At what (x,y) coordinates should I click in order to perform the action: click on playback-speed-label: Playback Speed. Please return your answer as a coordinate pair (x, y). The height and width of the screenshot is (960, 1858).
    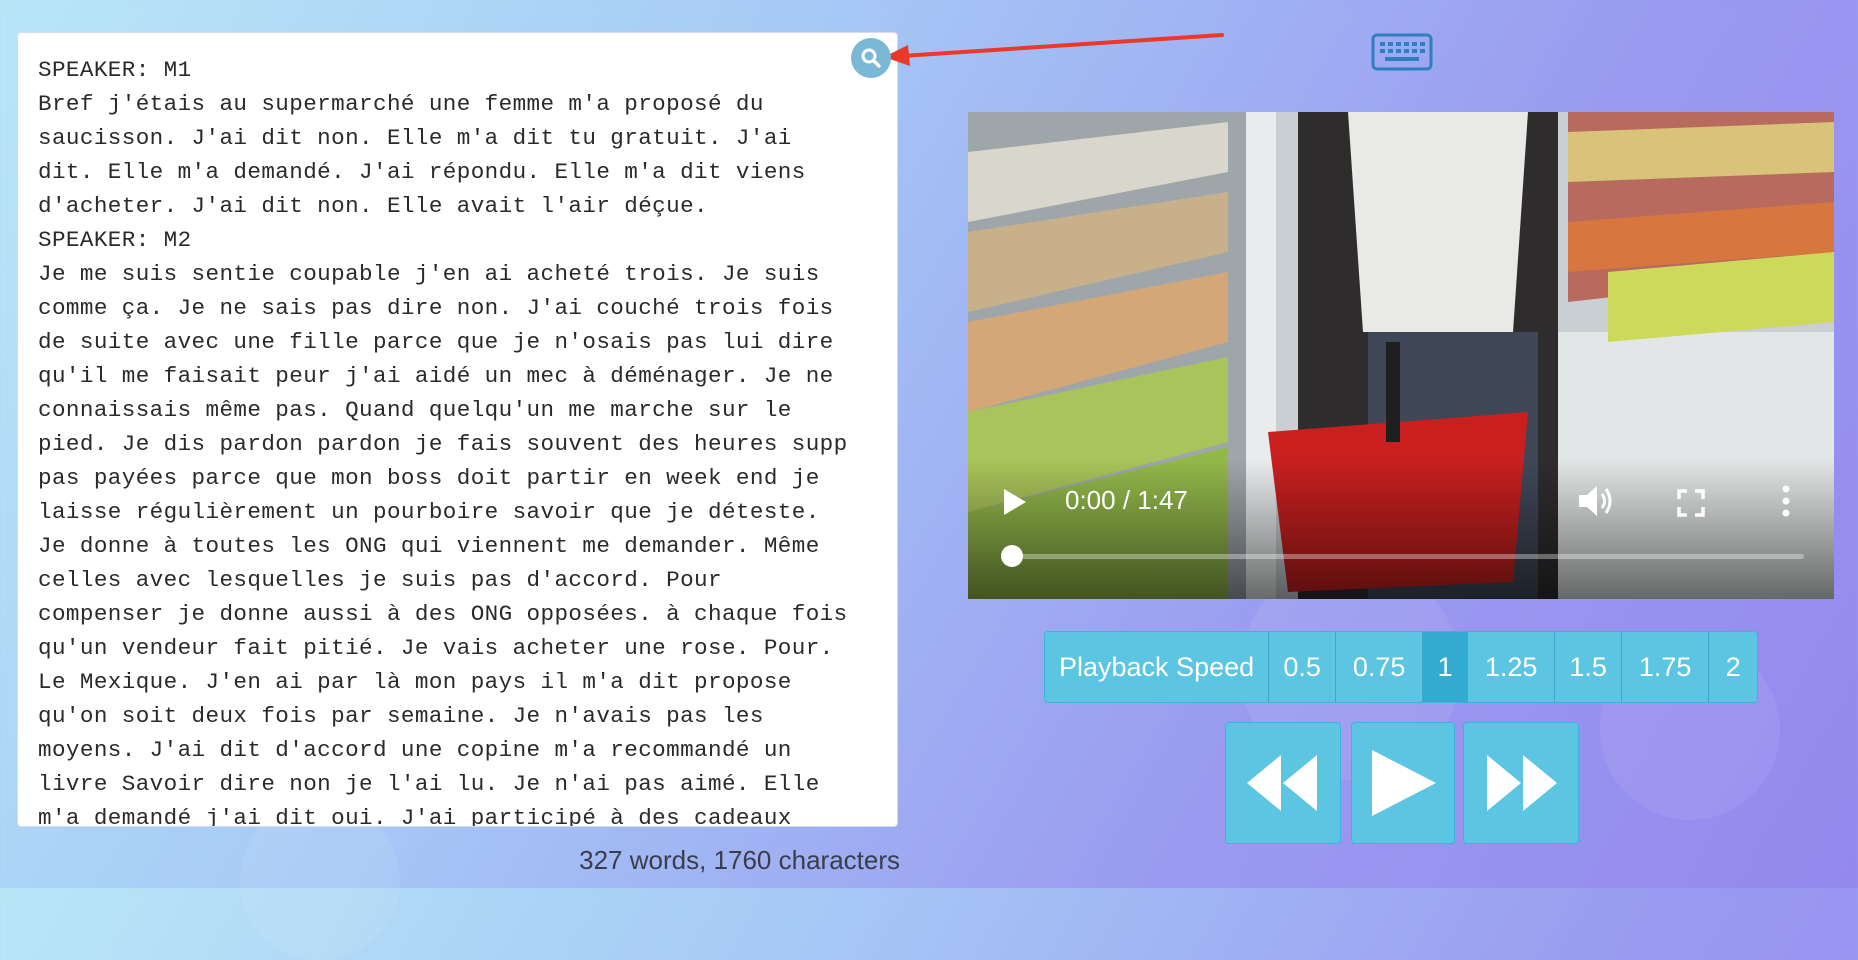
    Looking at the image, I should click on (1157, 667).